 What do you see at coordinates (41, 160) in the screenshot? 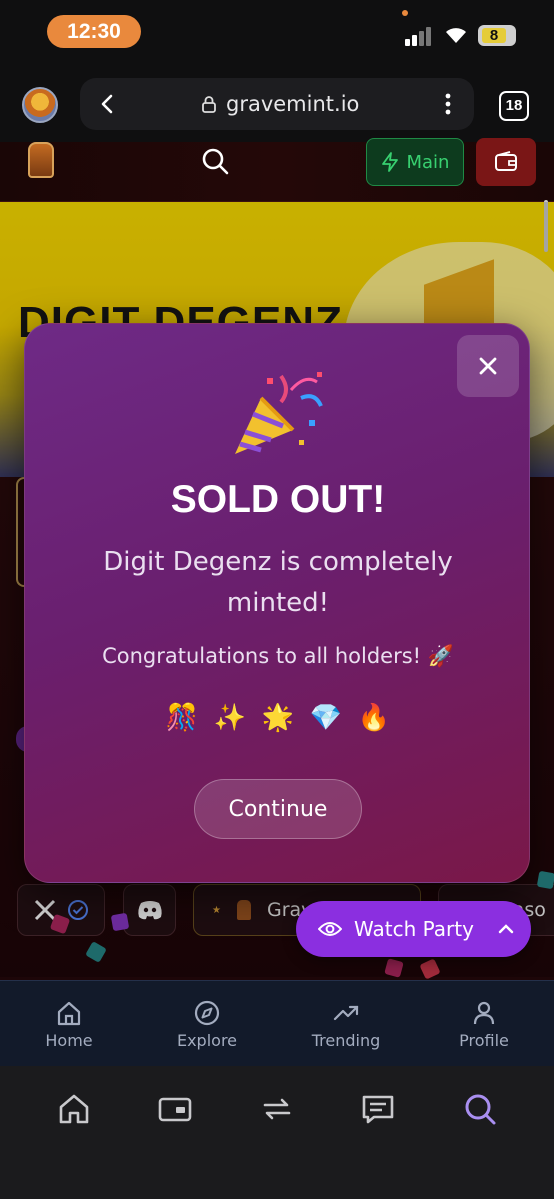
I see `gravemint-logo` at bounding box center [41, 160].